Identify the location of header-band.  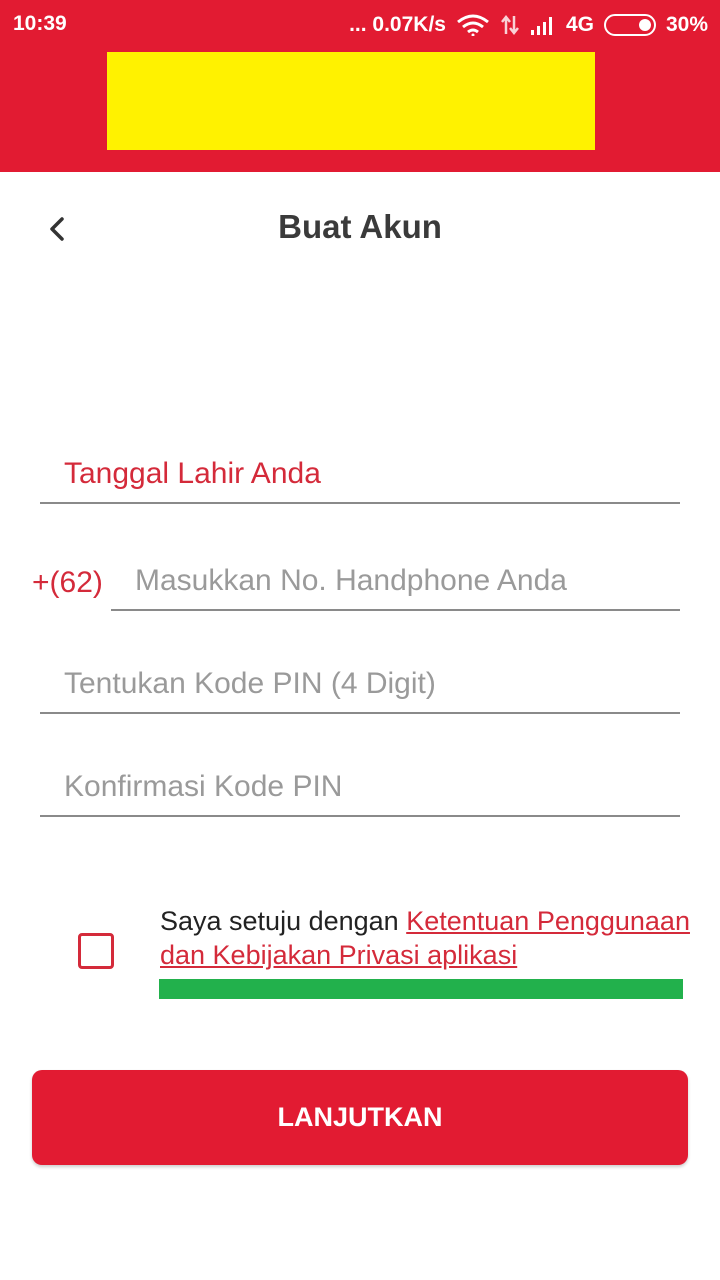
(360, 111).